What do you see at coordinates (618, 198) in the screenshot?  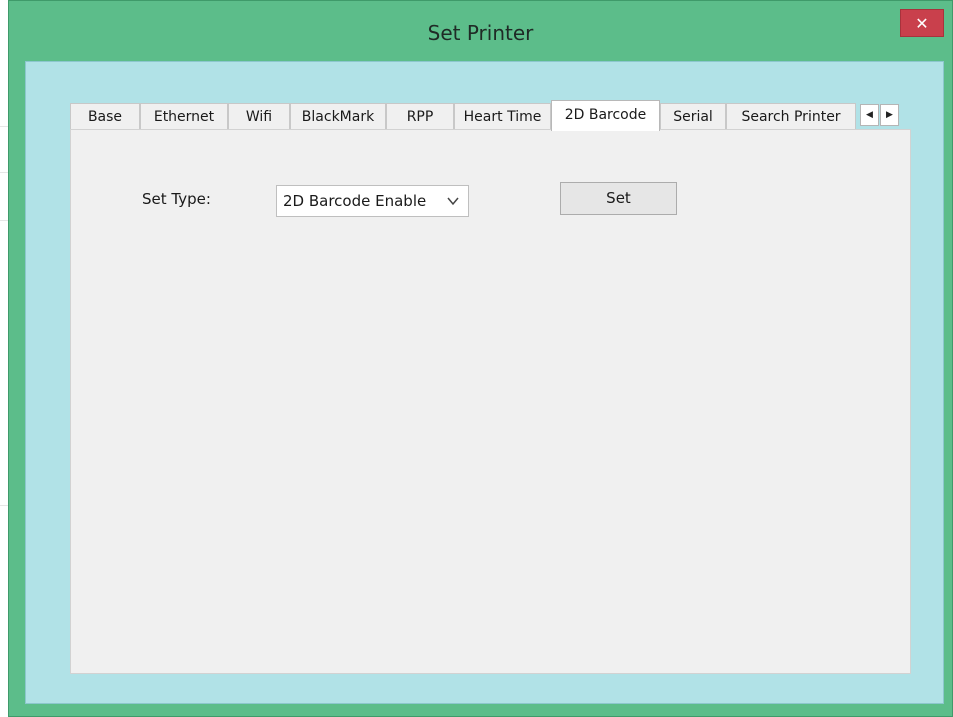 I see `set-button: Set` at bounding box center [618, 198].